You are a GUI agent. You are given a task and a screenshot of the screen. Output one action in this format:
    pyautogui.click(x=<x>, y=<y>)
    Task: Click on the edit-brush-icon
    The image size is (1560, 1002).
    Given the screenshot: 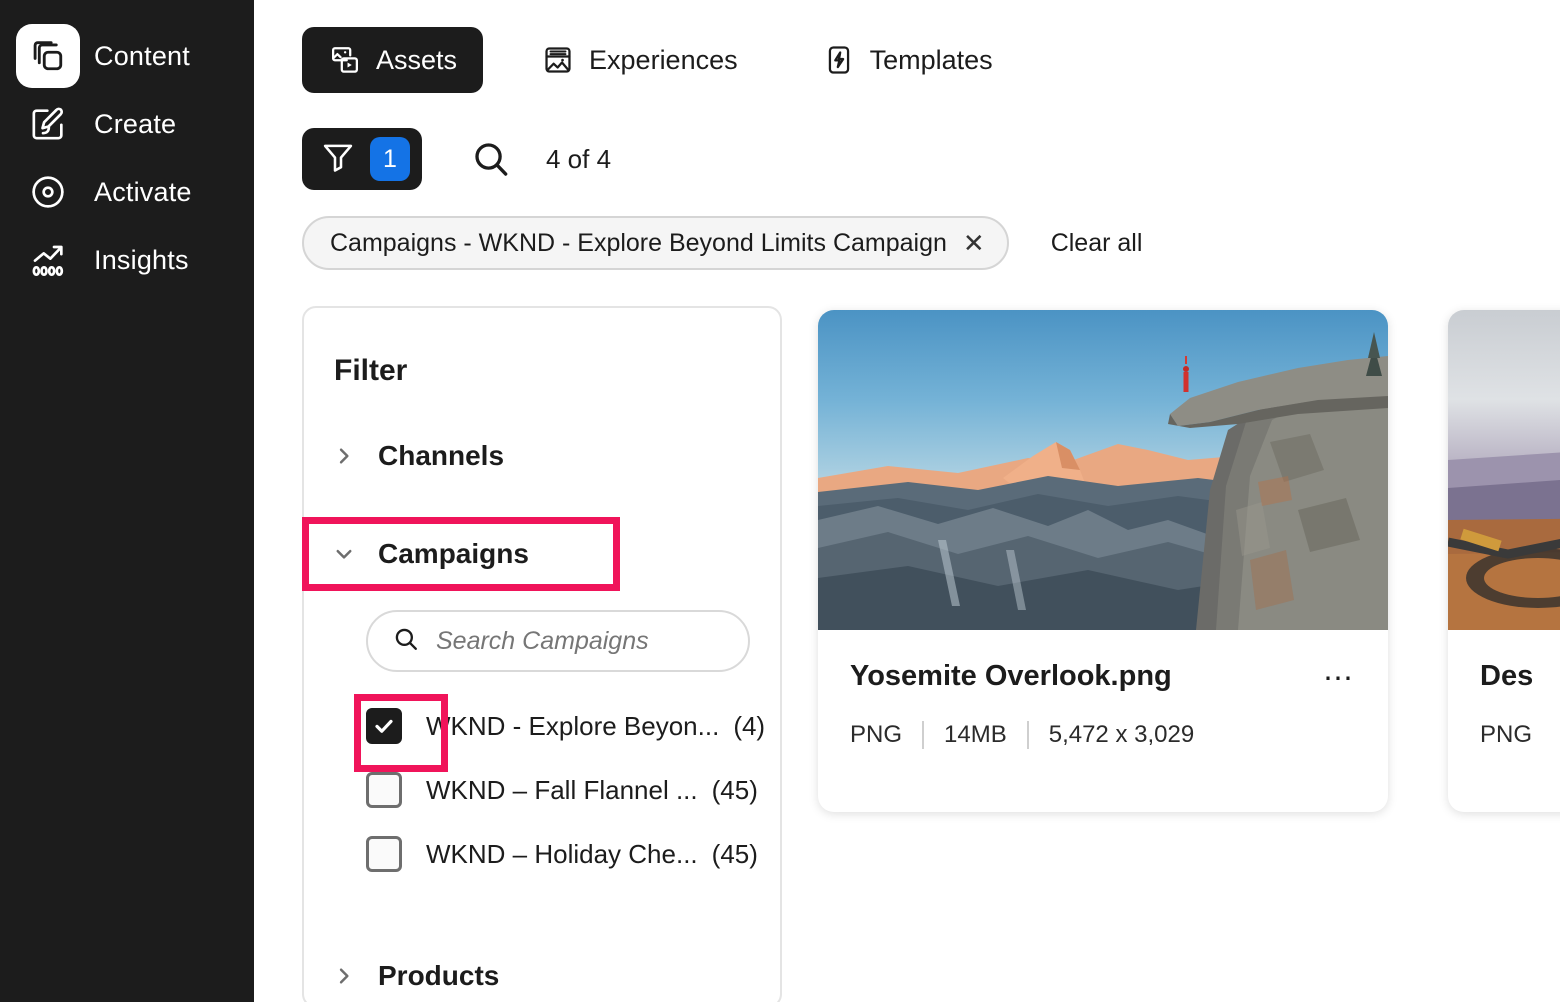 What is the action you would take?
    pyautogui.click(x=48, y=124)
    